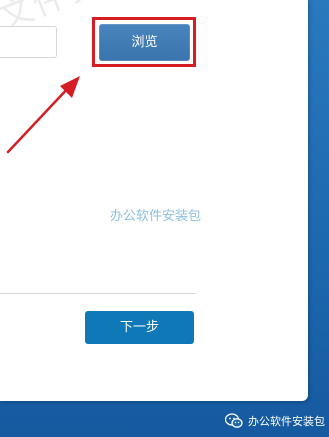 This screenshot has height=437, width=329. Describe the element at coordinates (156, 216) in the screenshot. I see `watermark-center: 办公软件安装包` at that location.